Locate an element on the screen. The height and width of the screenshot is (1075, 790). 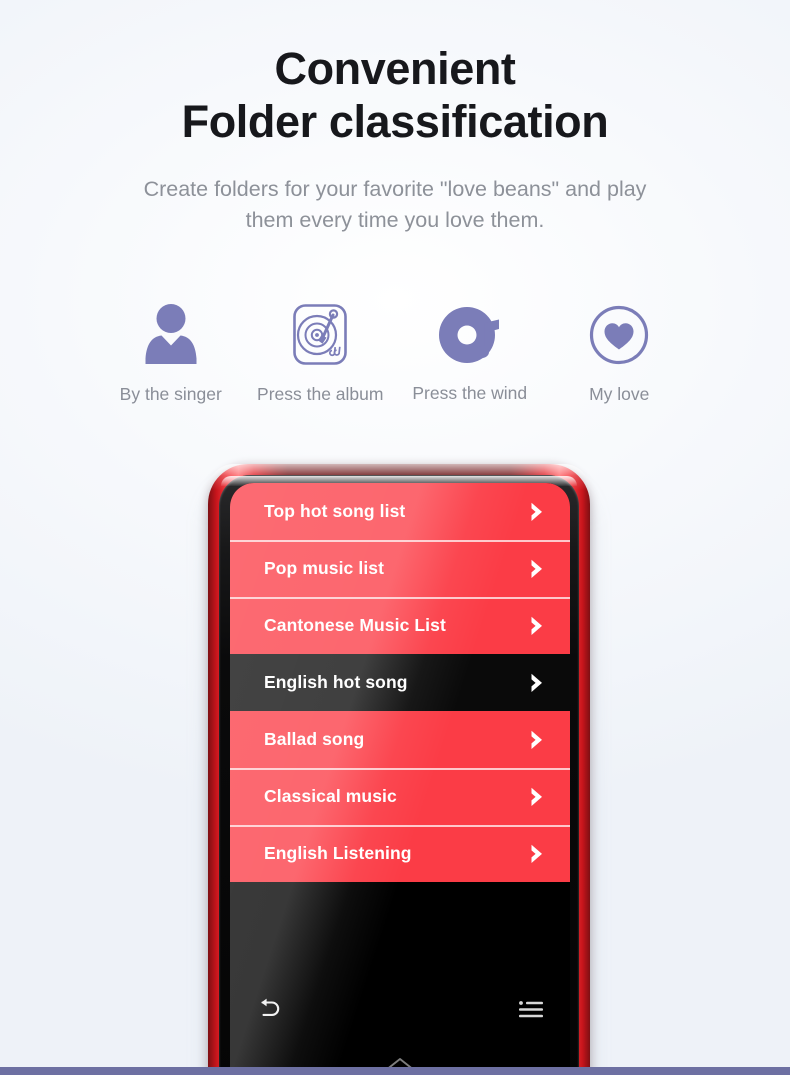
folder-row-label: Classical music is located at coordinates (330, 796).